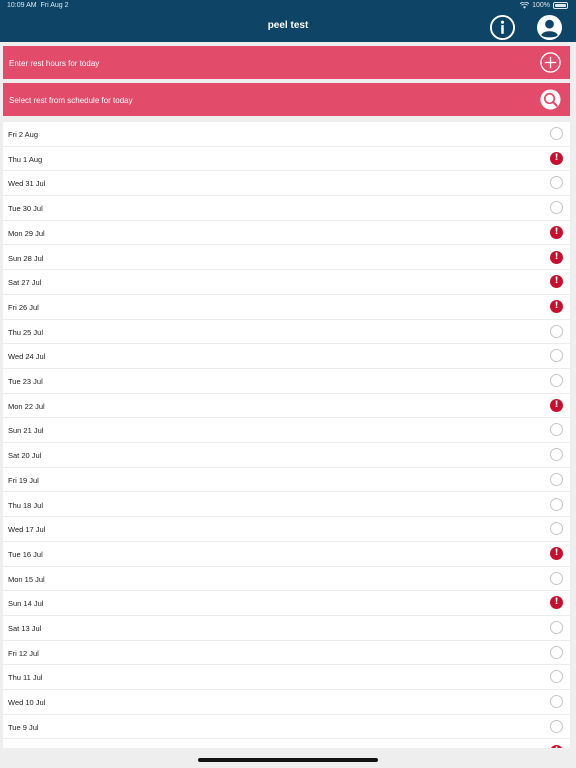 The image size is (576, 768). I want to click on day-date: Sat 27 Jul, so click(25, 283).